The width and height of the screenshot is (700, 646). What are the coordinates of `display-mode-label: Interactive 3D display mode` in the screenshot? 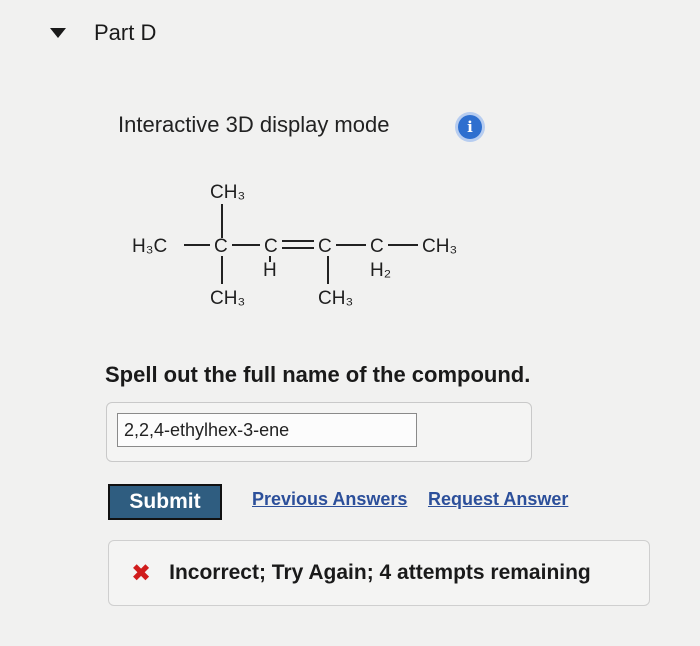 It's located at (254, 124).